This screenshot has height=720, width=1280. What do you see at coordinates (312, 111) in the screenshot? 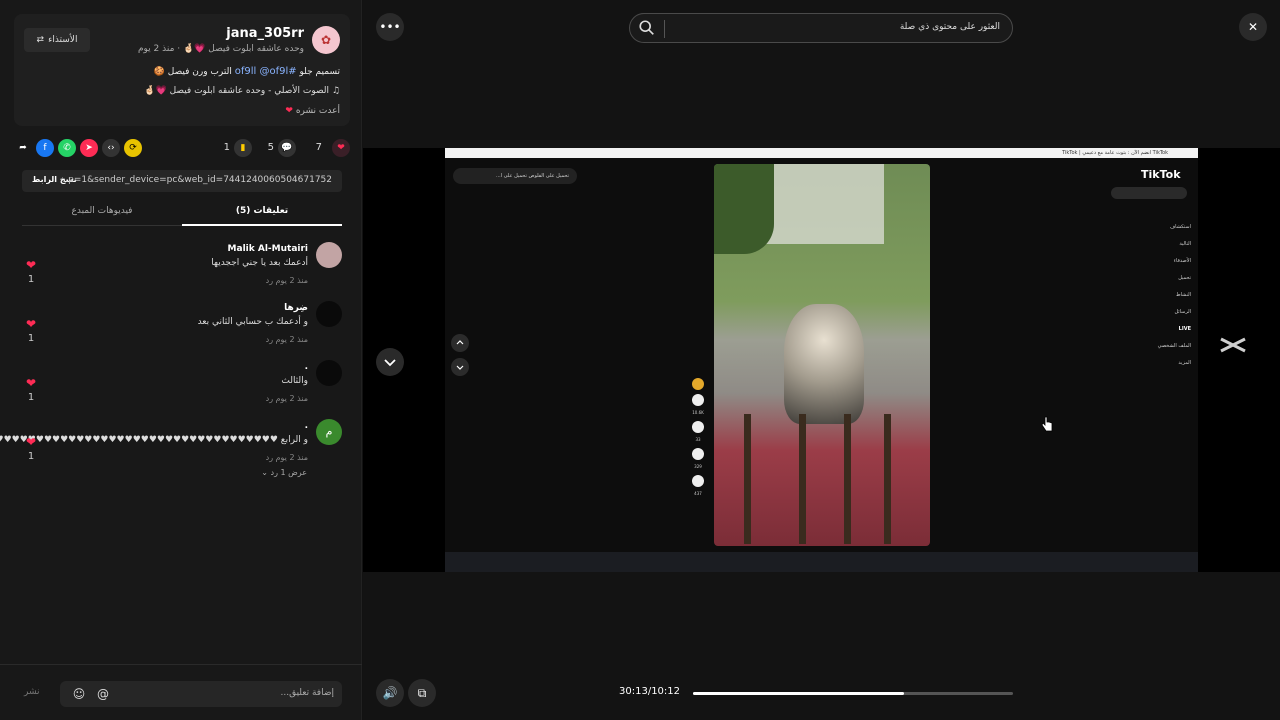
I see `reposted-indicator: أعدت نشره ❤` at bounding box center [312, 111].